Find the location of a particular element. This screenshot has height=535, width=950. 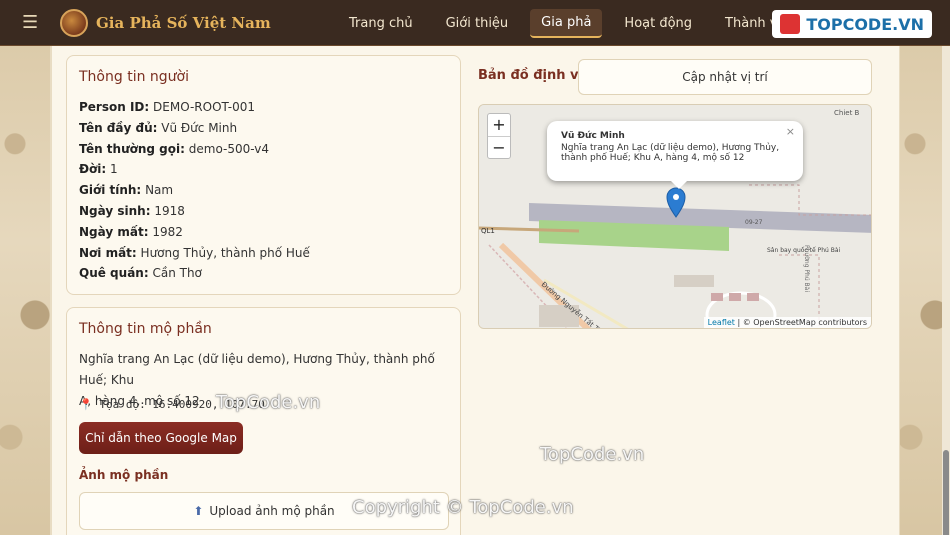

info-row-full-name: Tên đầy đủ: Vũ Đức Minh is located at coordinates (158, 127).